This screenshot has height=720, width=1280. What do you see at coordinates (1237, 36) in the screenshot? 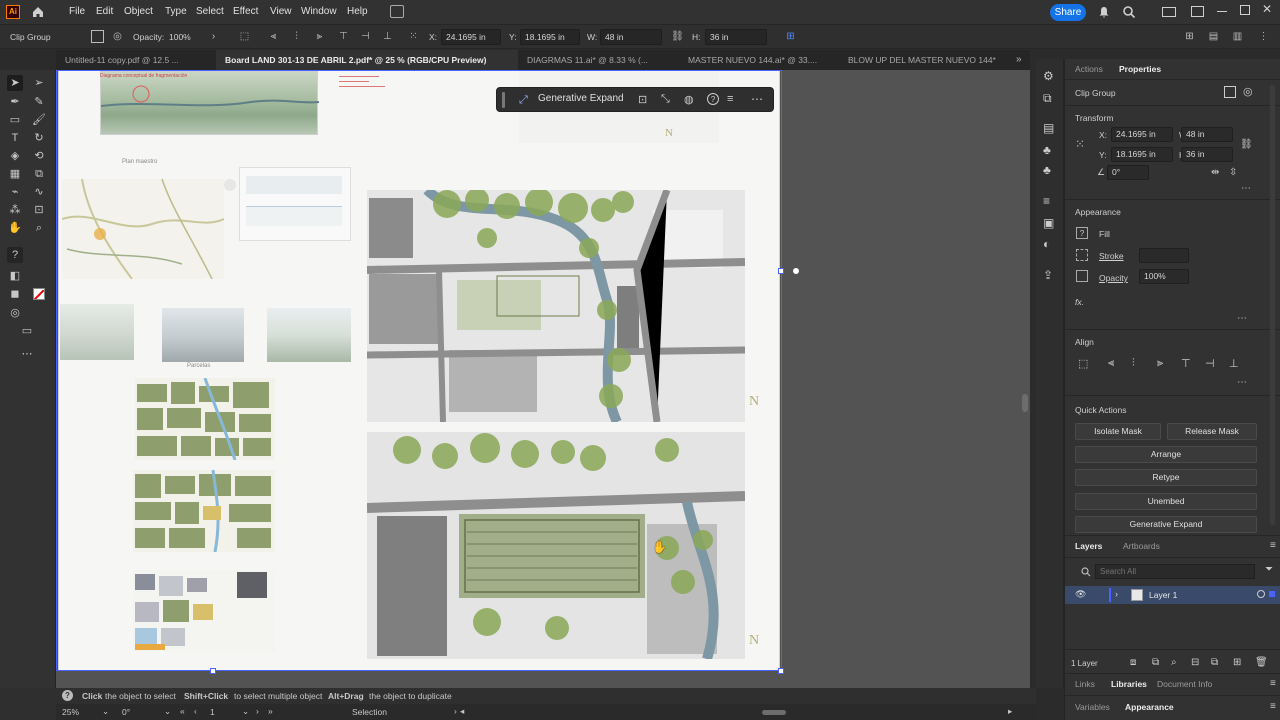
I see `panel-toggle-2-icon: ▥` at bounding box center [1237, 36].